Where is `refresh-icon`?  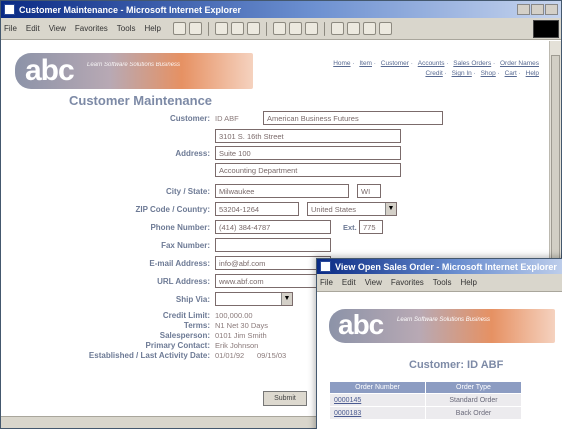
refresh-icon is located at coordinates (237, 28).